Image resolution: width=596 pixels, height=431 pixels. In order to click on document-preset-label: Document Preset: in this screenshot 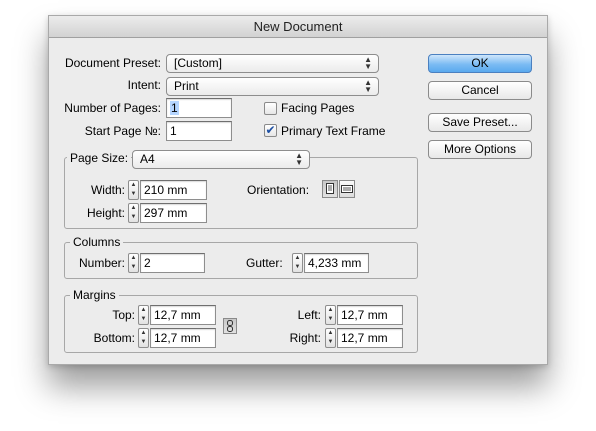, I will do `click(112, 63)`.